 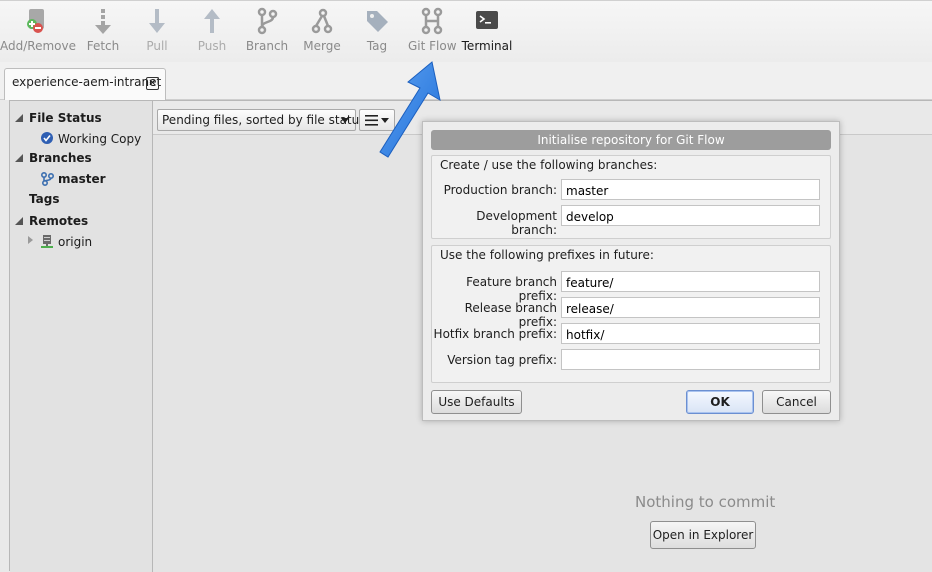 What do you see at coordinates (345, 120) in the screenshot?
I see `chevron-down-icon` at bounding box center [345, 120].